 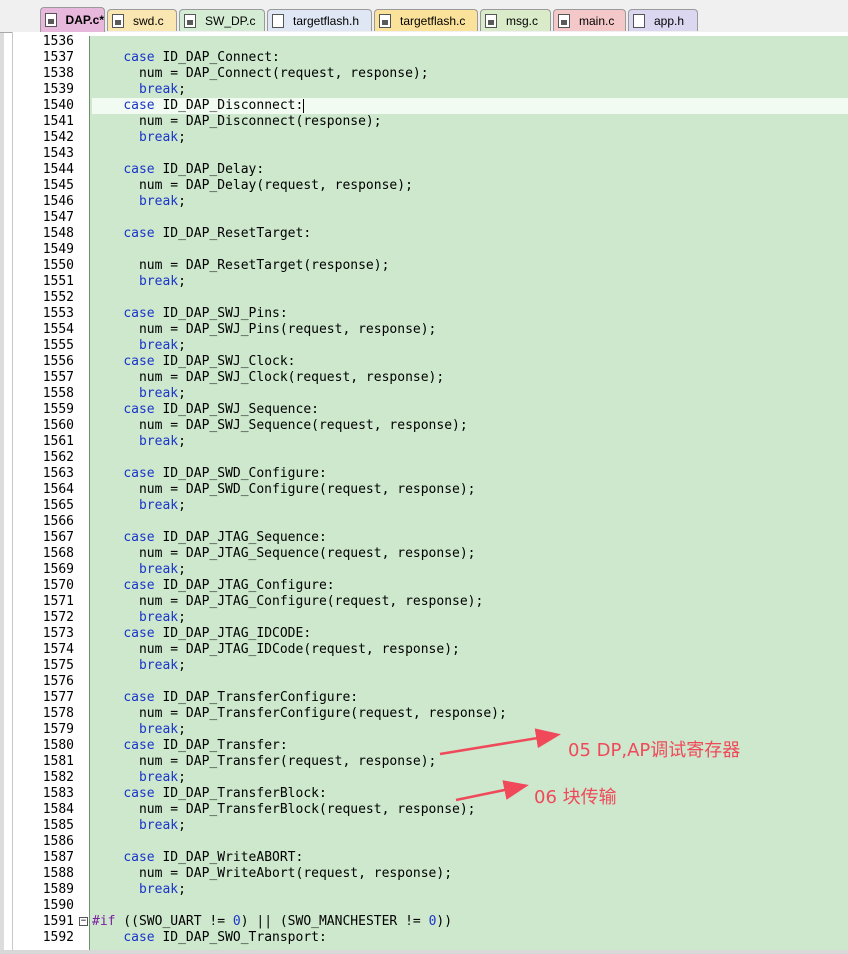 What do you see at coordinates (225, 537) in the screenshot?
I see `code-text: case ID_DAP_JTAG_Sequence:` at bounding box center [225, 537].